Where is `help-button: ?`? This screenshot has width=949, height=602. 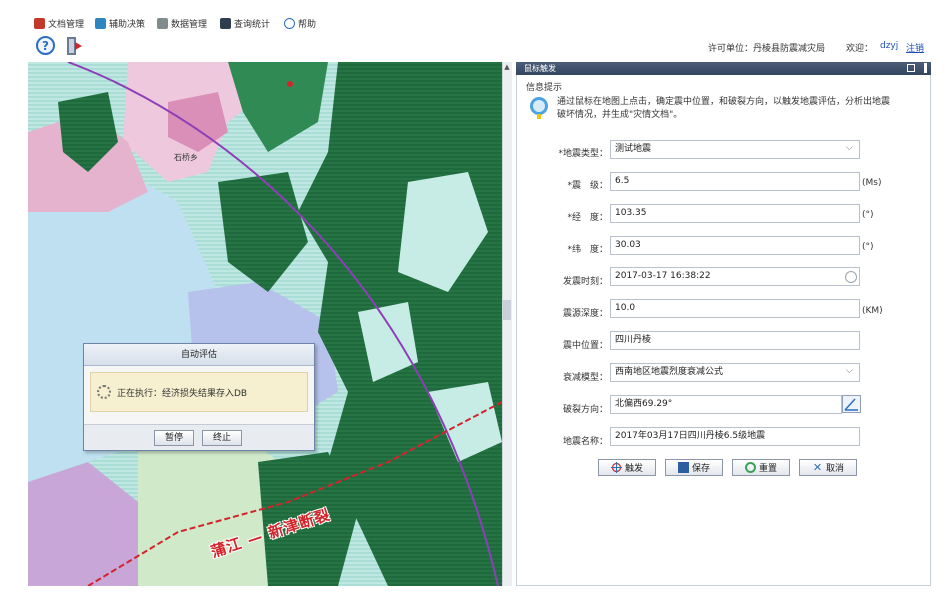
help-button: ? is located at coordinates (45, 45).